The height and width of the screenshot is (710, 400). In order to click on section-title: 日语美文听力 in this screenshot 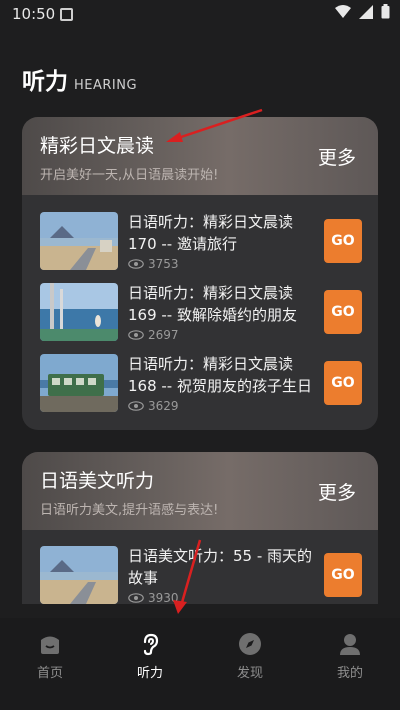, I will do `click(97, 481)`.